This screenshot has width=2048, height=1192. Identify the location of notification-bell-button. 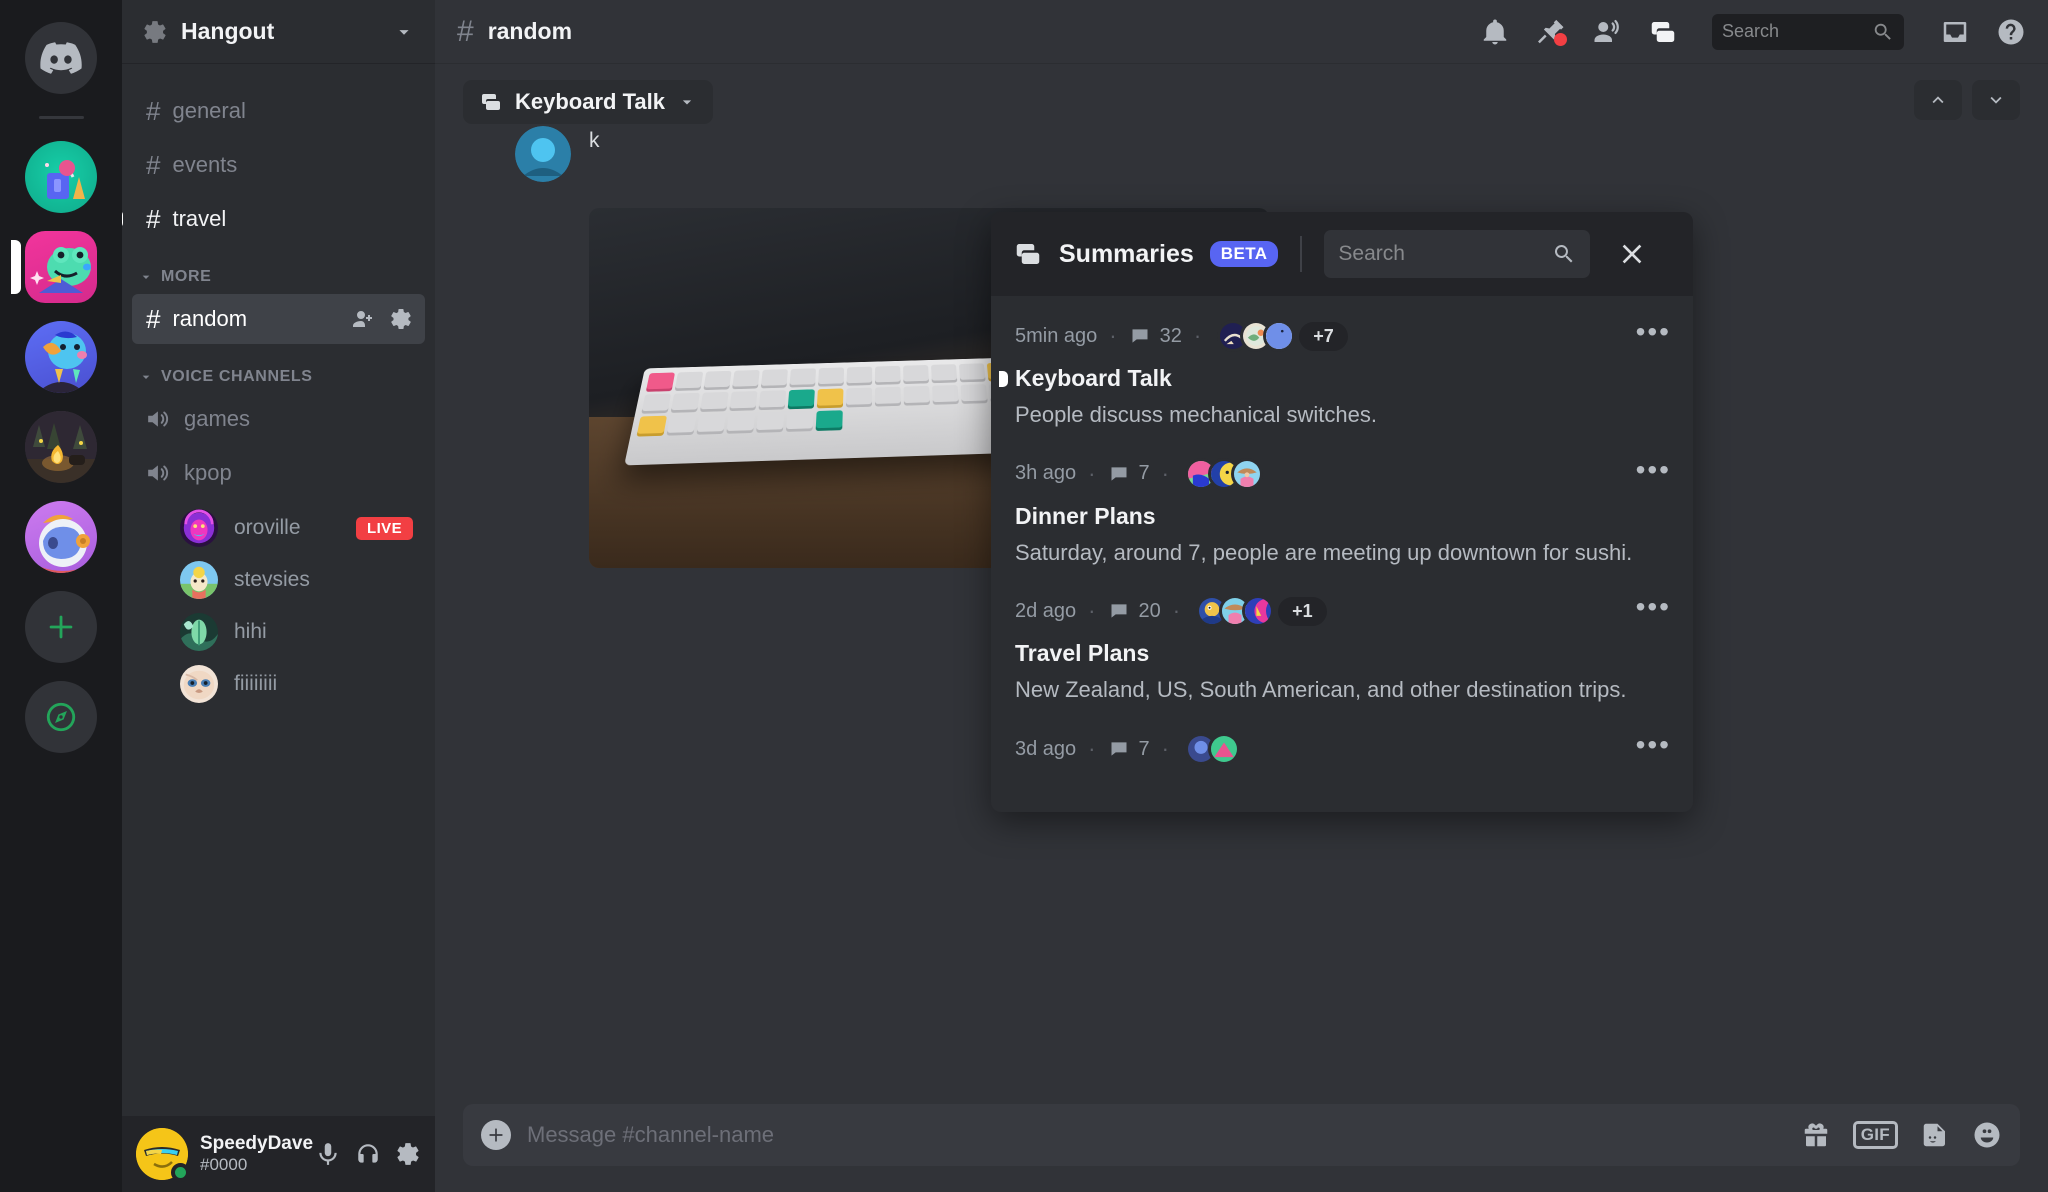
(1495, 32).